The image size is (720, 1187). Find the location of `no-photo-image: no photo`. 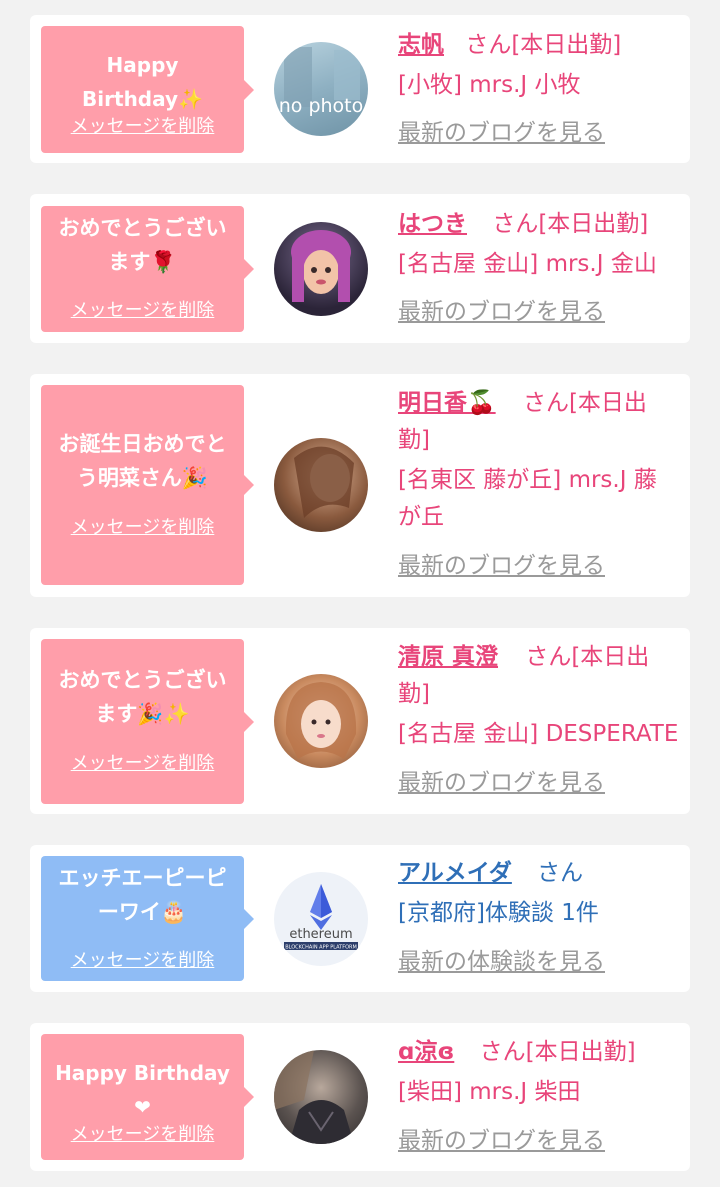

no-photo-image: no photo is located at coordinates (321, 82).